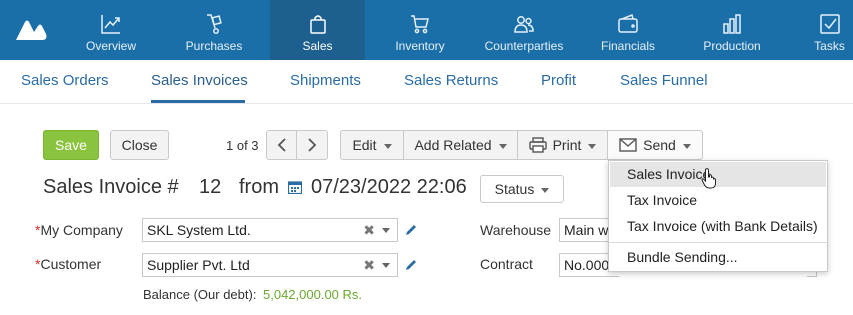 The width and height of the screenshot is (853, 315). What do you see at coordinates (110, 24) in the screenshot?
I see `chart-line-icon` at bounding box center [110, 24].